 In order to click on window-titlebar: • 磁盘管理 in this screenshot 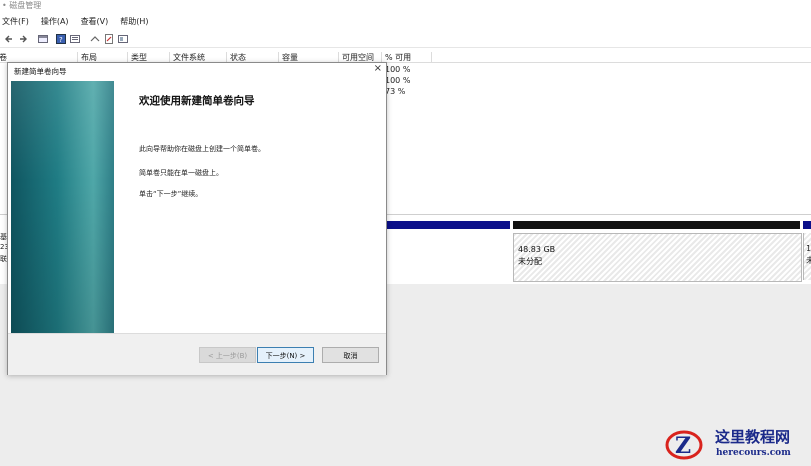, I will do `click(405, 6)`.